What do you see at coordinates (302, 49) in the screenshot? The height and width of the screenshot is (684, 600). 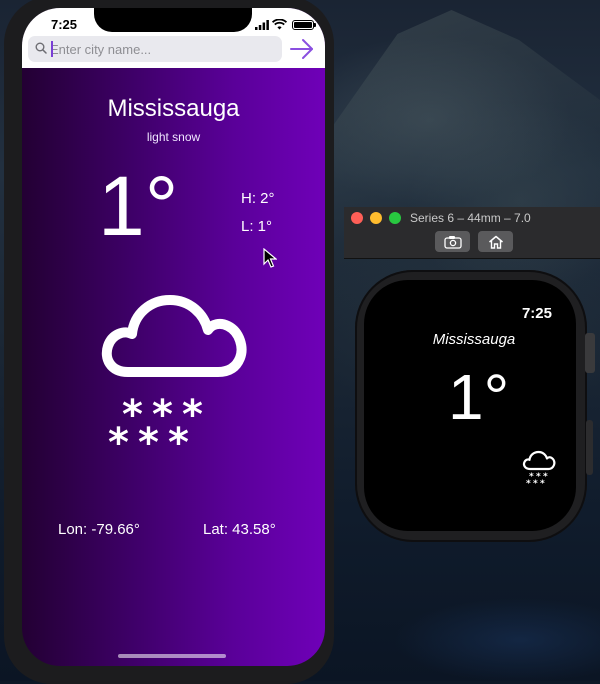 I see `arrow-right-icon` at bounding box center [302, 49].